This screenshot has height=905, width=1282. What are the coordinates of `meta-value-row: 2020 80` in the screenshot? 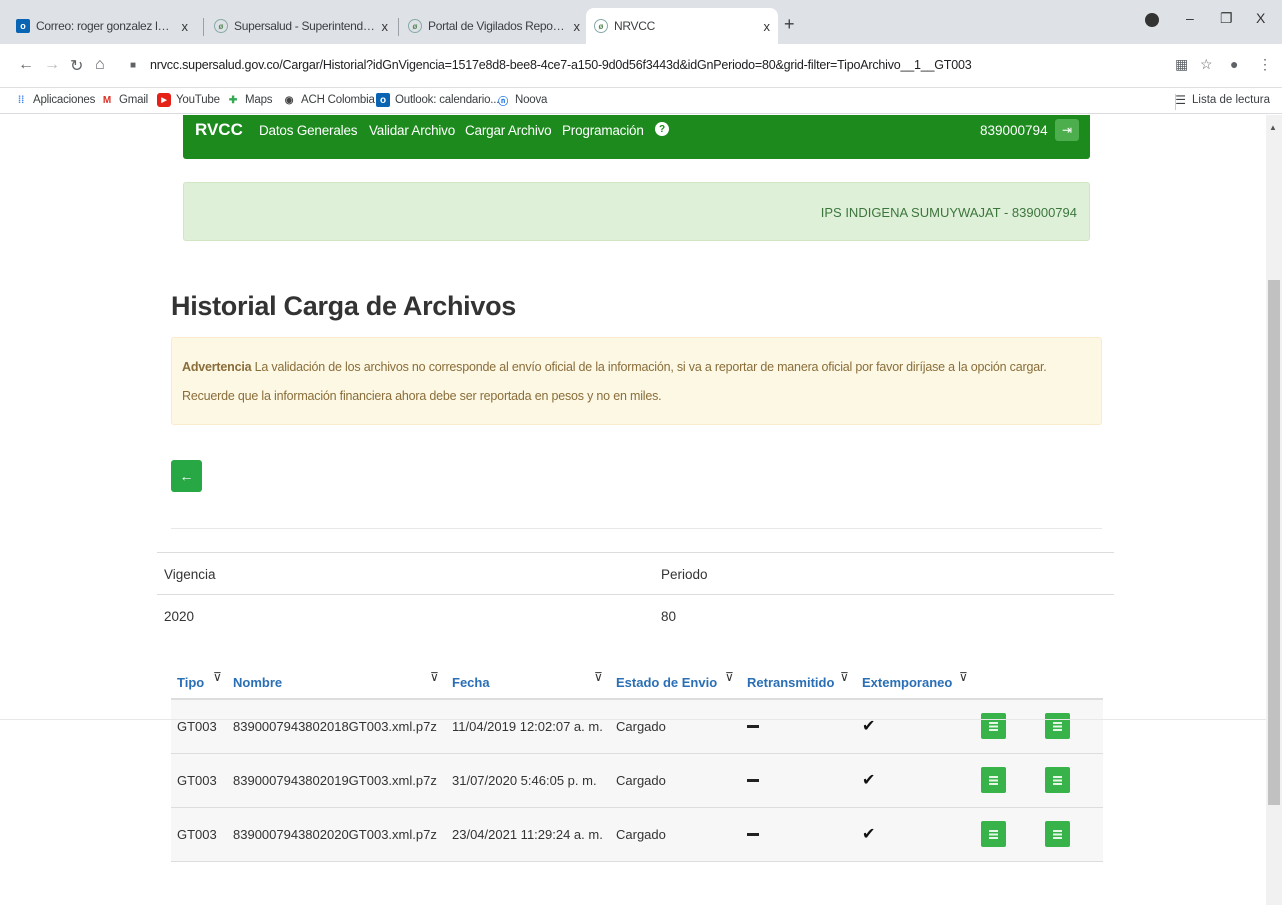 It's located at (635, 615).